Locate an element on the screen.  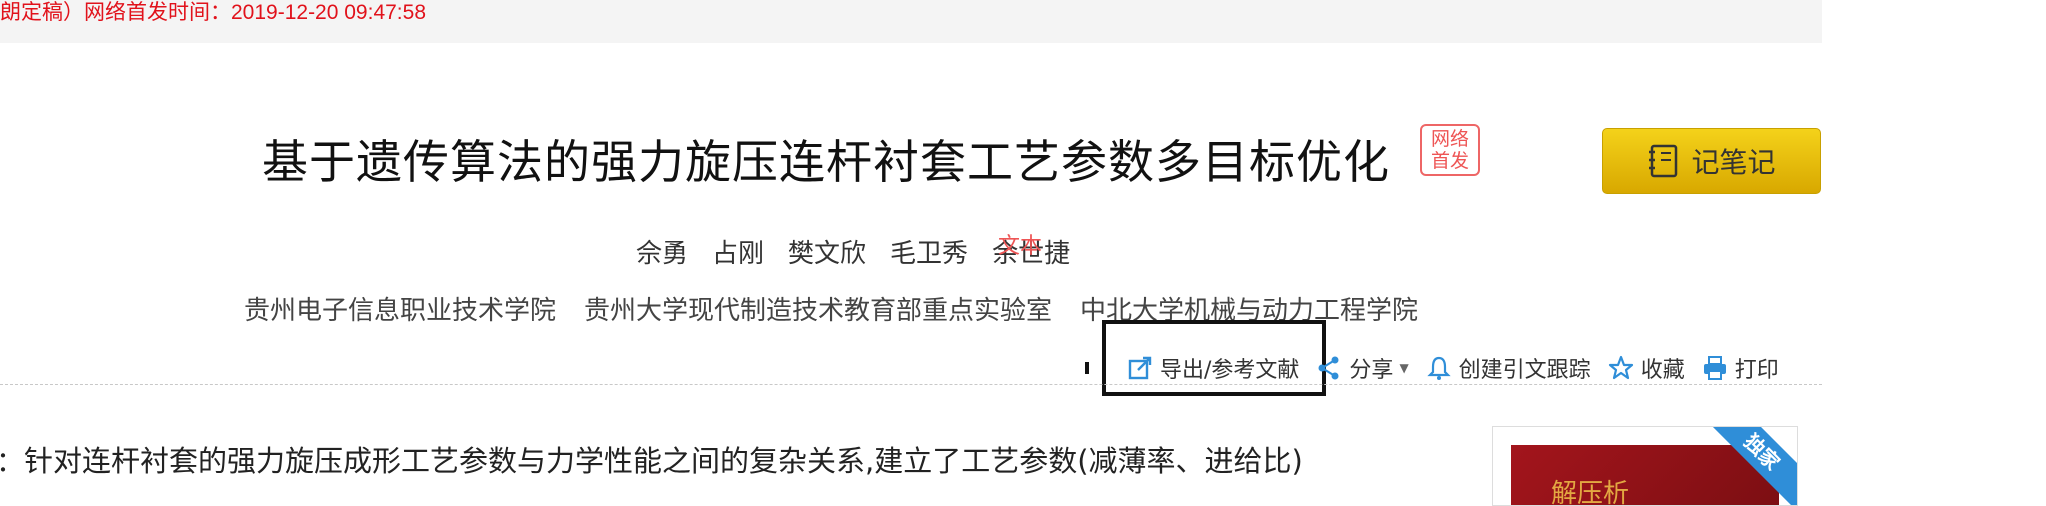
notebook-icon is located at coordinates (1663, 161).